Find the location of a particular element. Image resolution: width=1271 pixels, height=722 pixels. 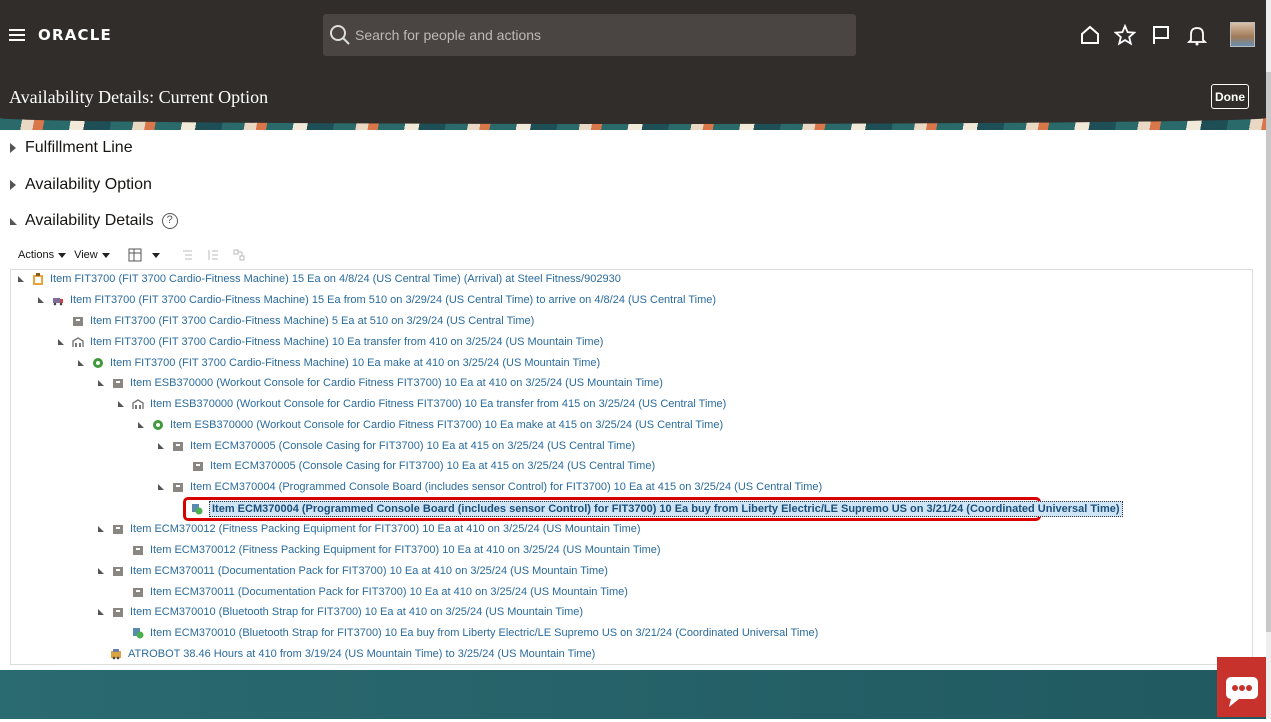

collapse-all-icon is located at coordinates (187, 255).